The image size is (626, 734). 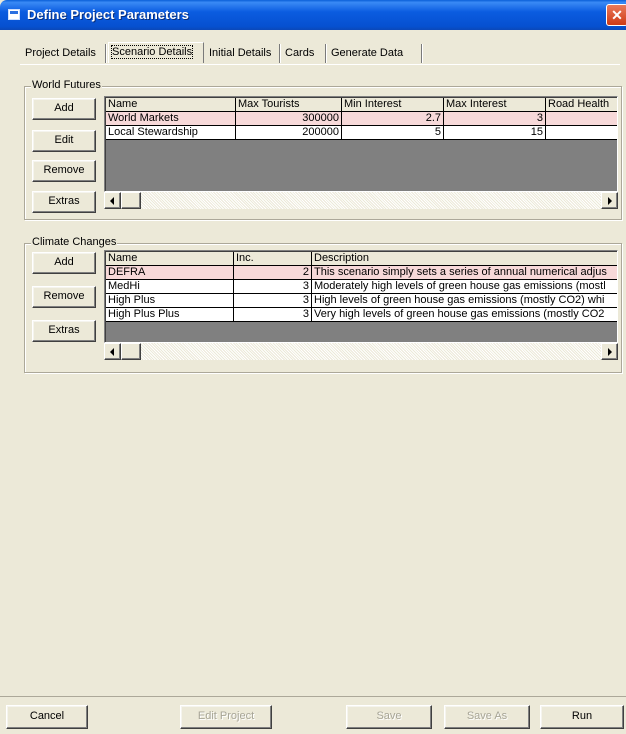 I want to click on table-row: World Markets 300000 2.7 3, so click(x=361, y=119).